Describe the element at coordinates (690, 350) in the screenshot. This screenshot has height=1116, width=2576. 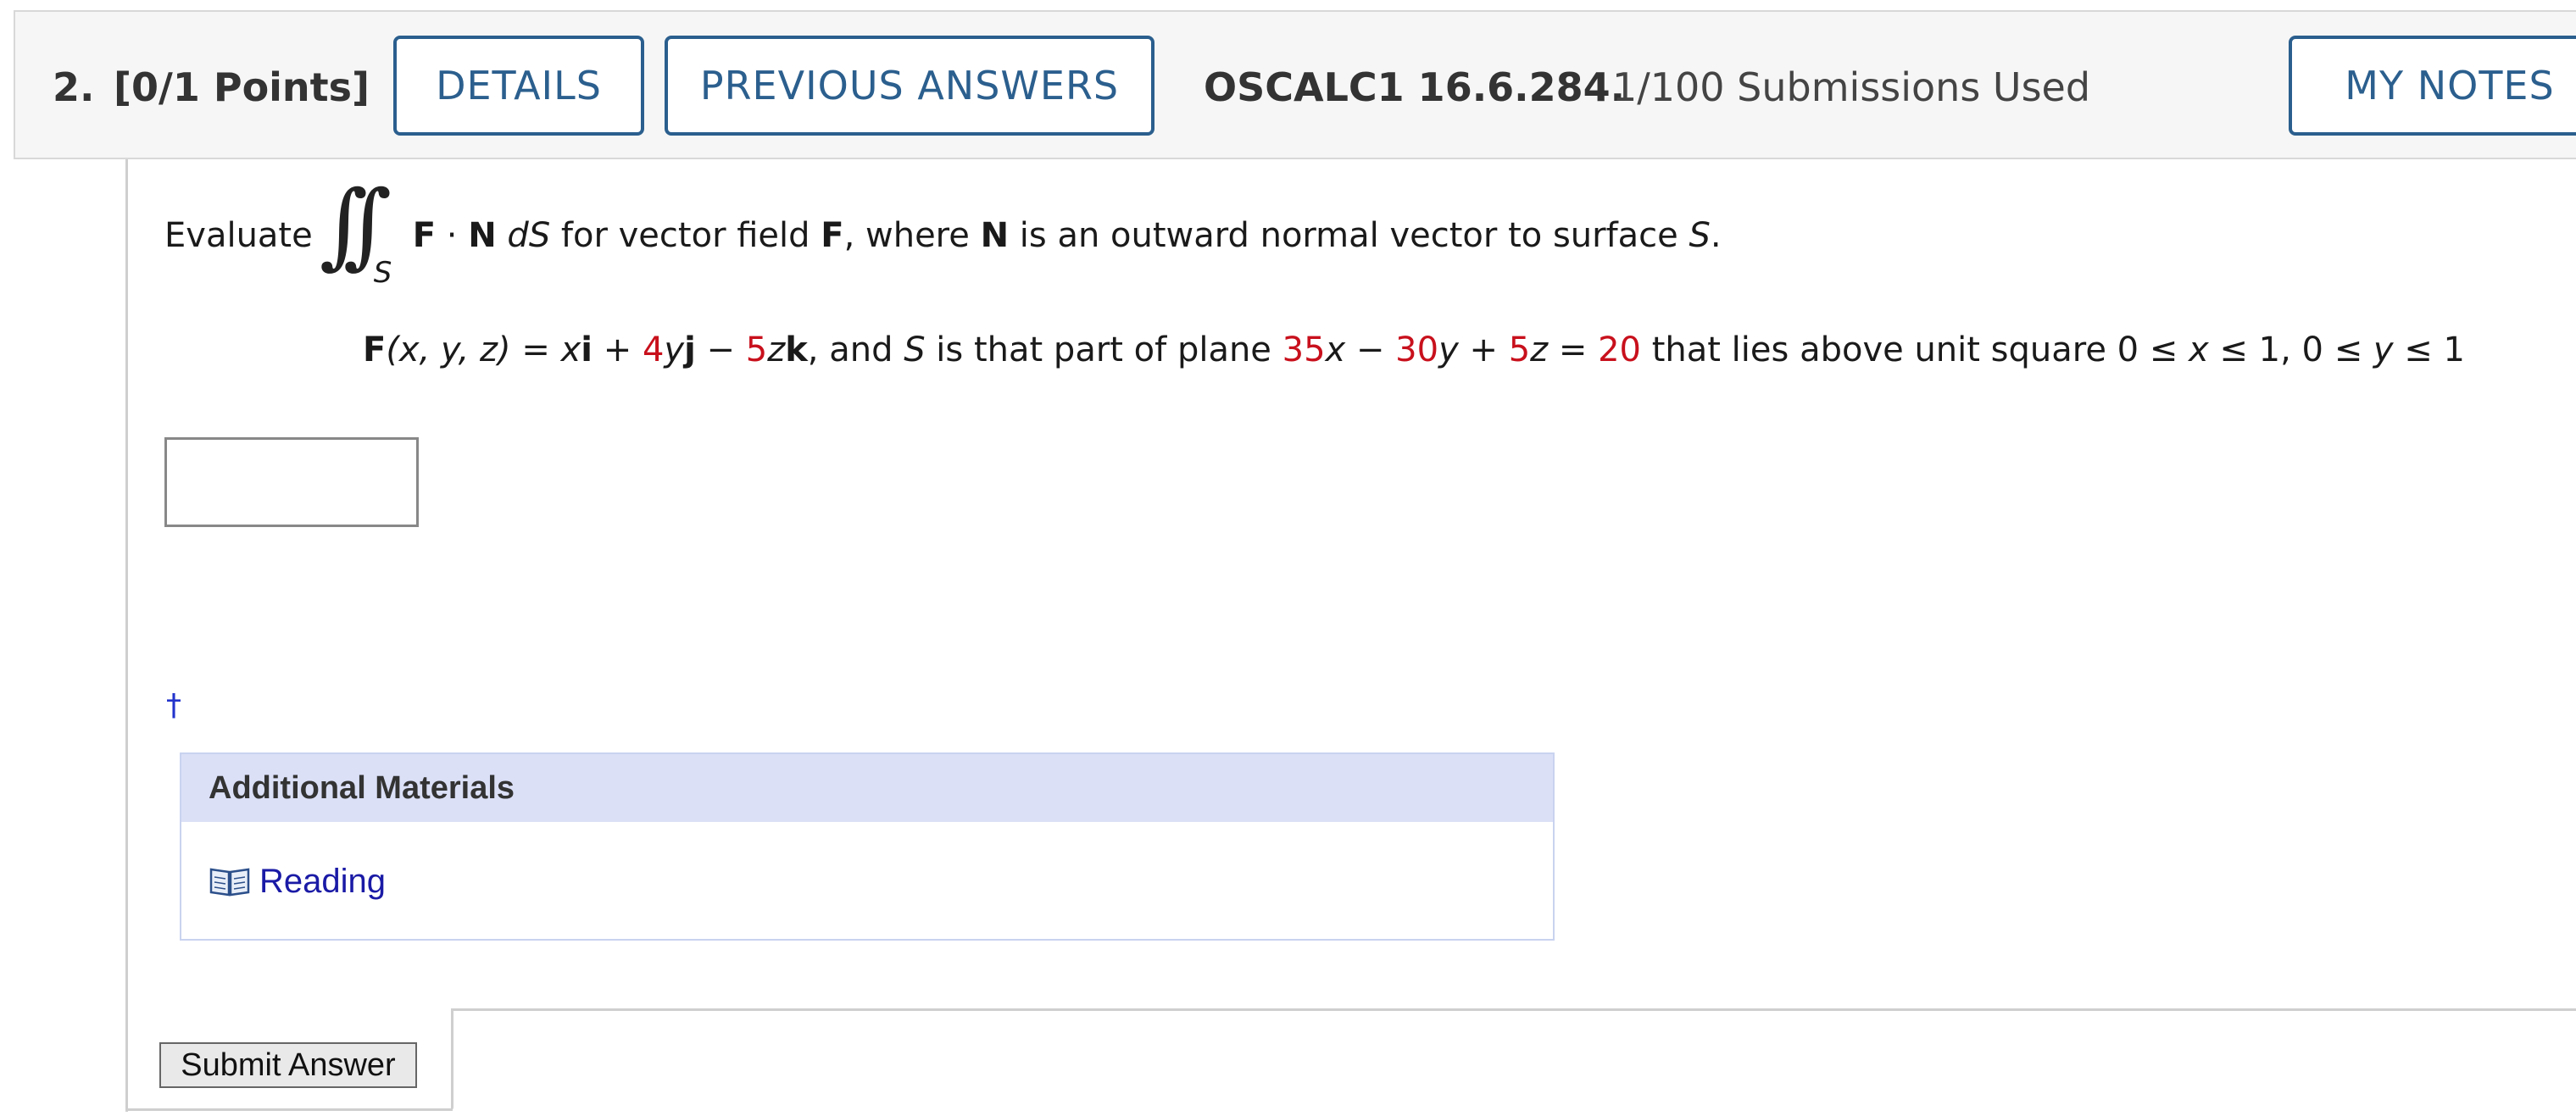
I see `math-j: j` at that location.